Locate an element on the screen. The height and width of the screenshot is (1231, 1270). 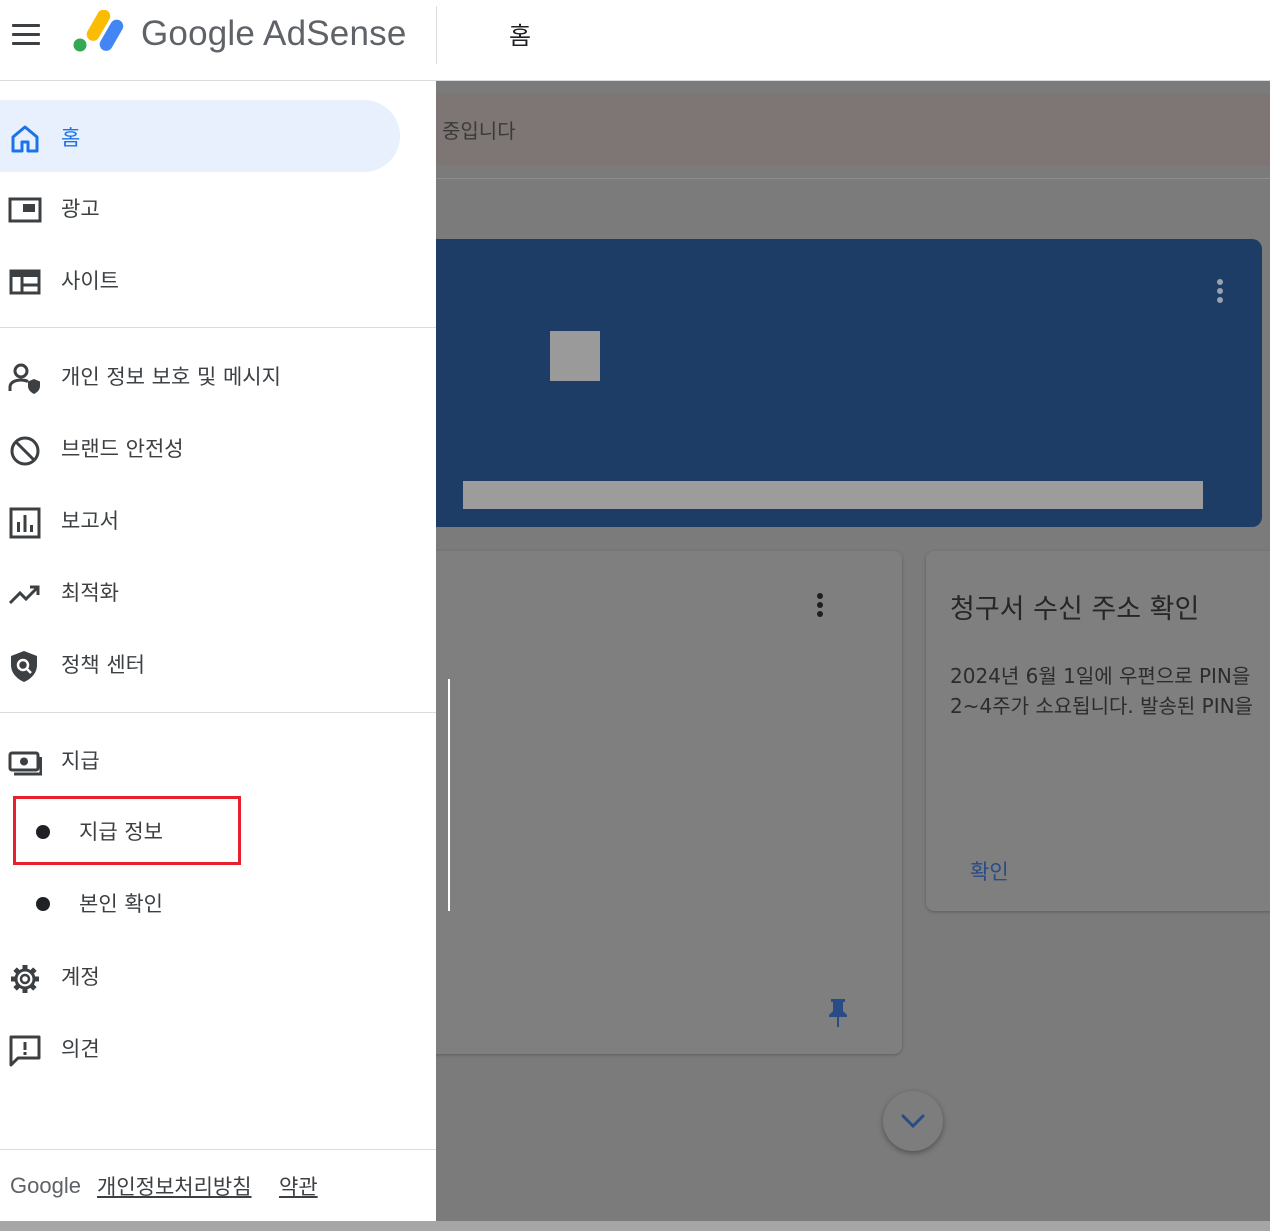
trending-icon is located at coordinates (24, 595).